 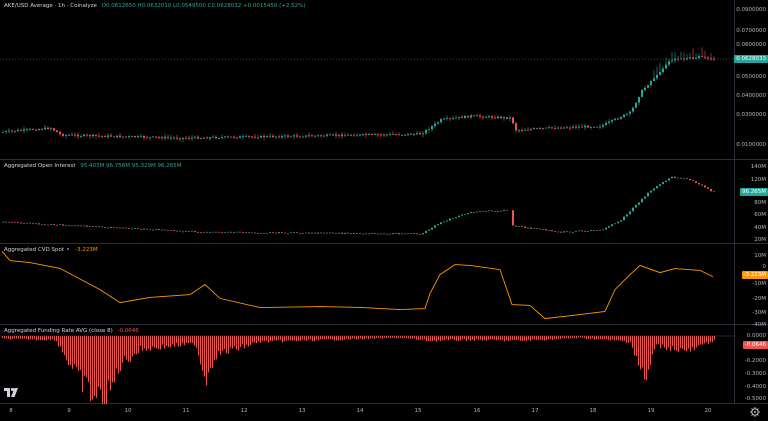 I want to click on cvd-axis: 10M 0 -10M -20M -30M -40M -3.223M, so click(x=751, y=286).